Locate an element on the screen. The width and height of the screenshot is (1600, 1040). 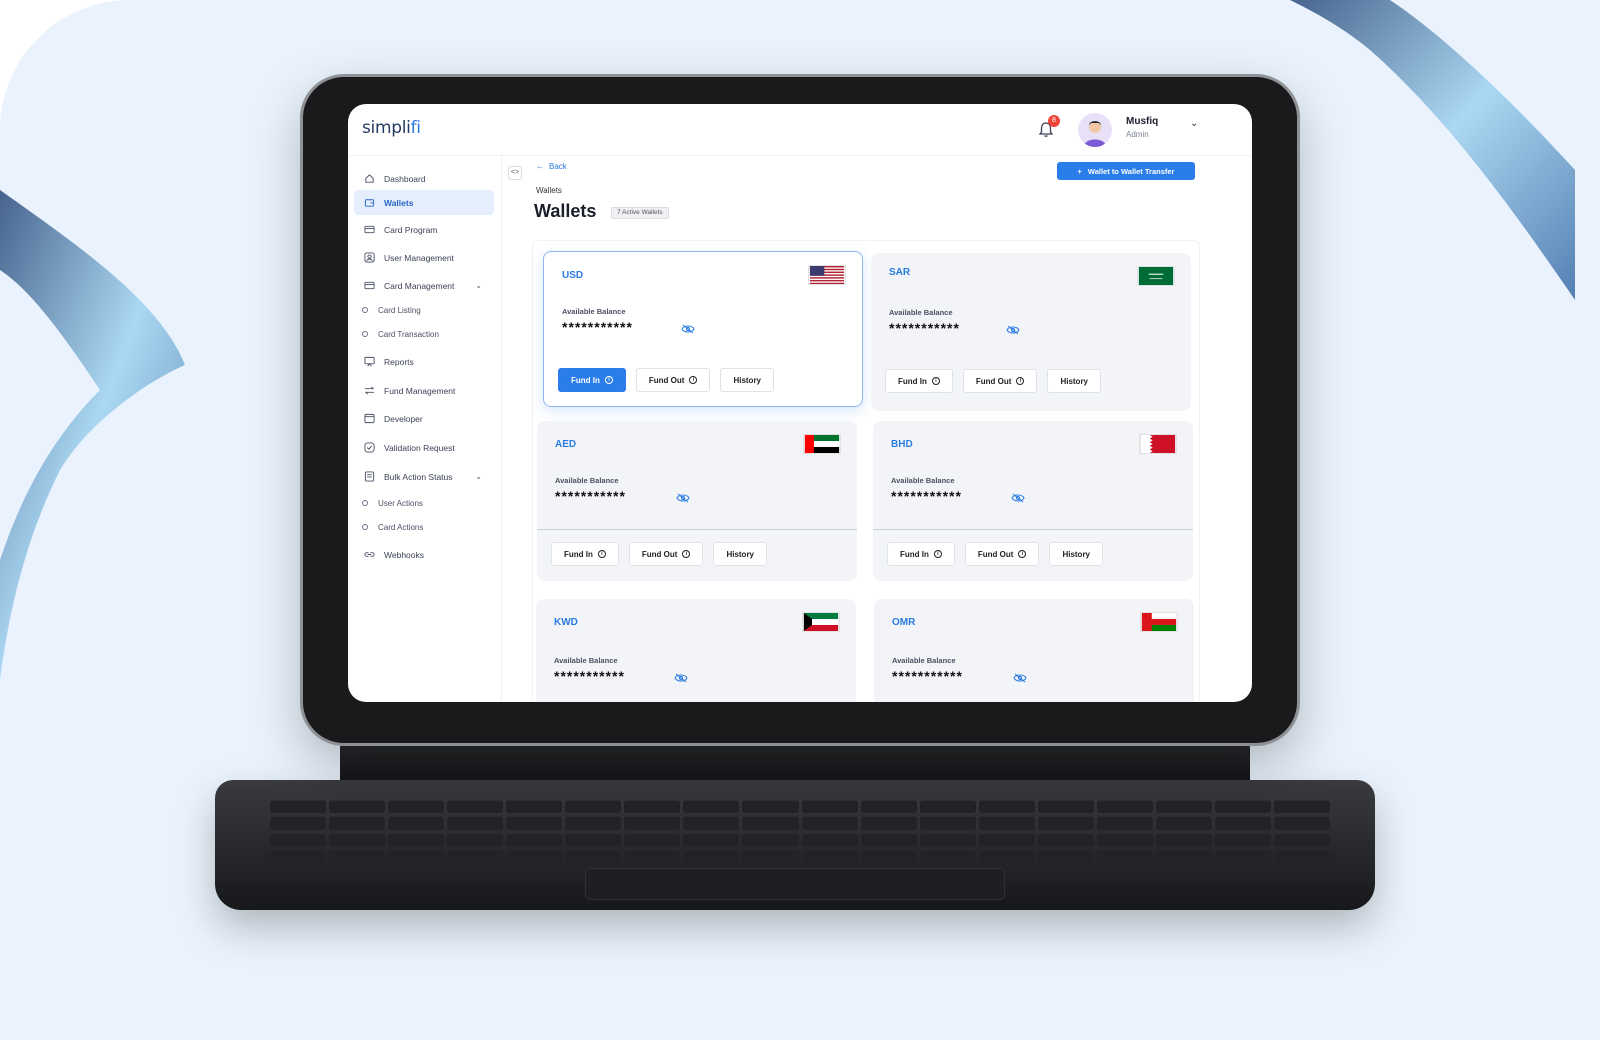
sidebar-item-label: Card Actions is located at coordinates (401, 527).